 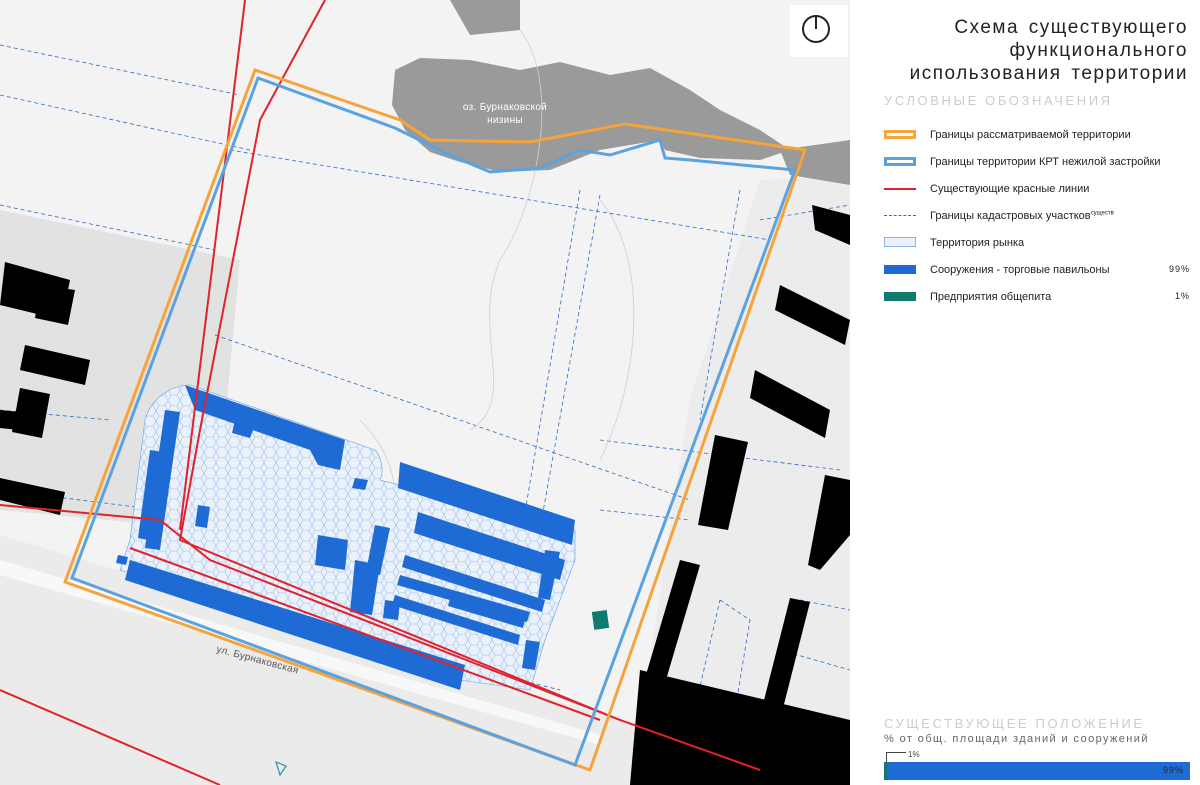 What do you see at coordinates (1039, 245) in the screenshot?
I see `legend-item-market: Территория рынка` at bounding box center [1039, 245].